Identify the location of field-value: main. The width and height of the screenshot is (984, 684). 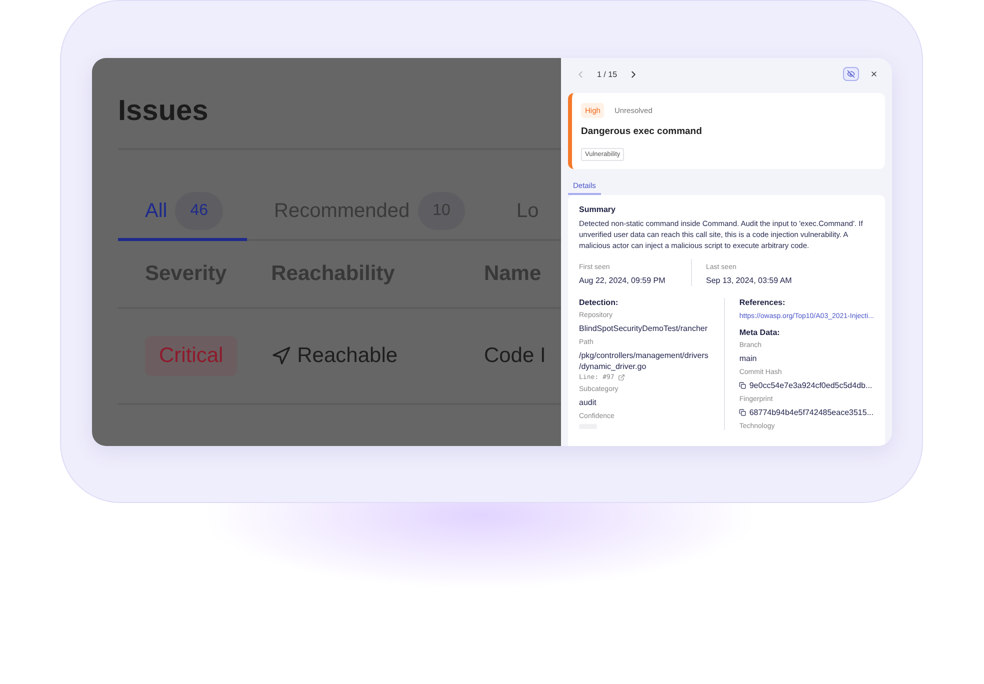
(748, 358).